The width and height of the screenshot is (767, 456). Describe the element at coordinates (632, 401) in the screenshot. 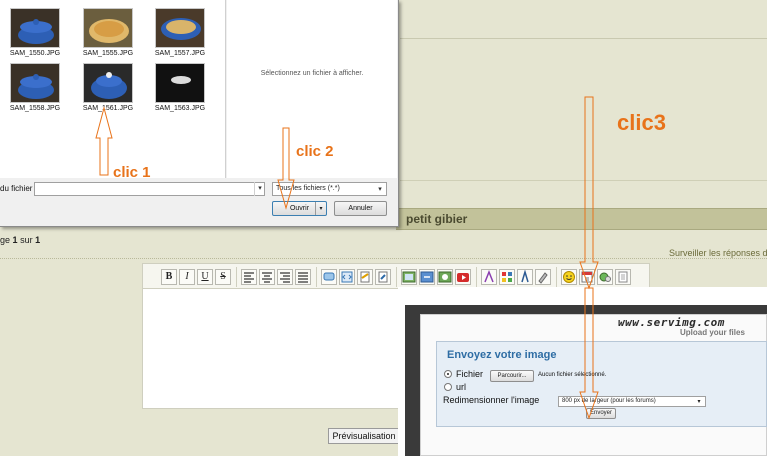

I see `resize-select: 800 px de largeur (pour les forums)` at that location.